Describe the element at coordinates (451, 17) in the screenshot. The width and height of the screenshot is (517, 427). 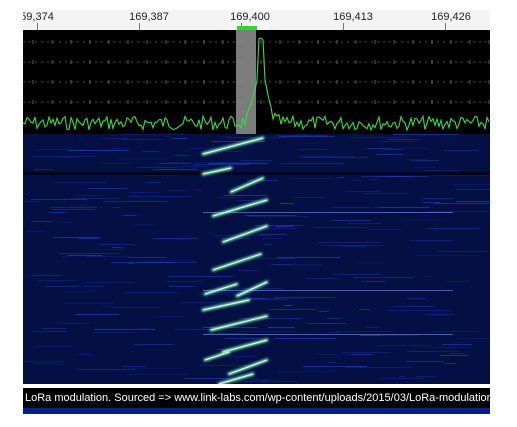
I see `frequency-label: 169,426` at that location.